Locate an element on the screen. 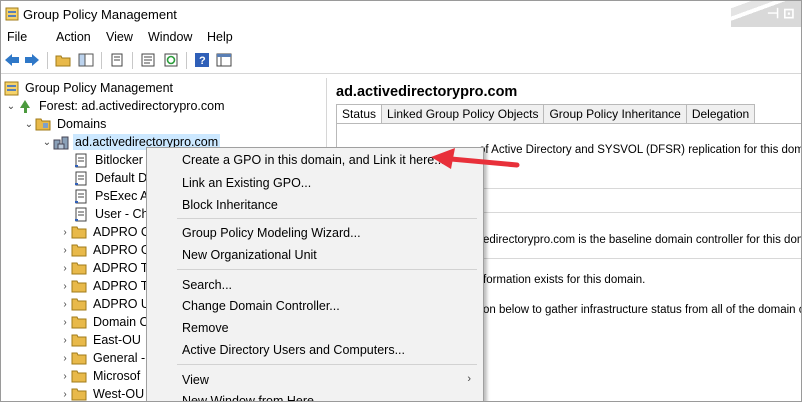 Image resolution: width=802 pixels, height=402 pixels. properties-icon is located at coordinates (148, 60).